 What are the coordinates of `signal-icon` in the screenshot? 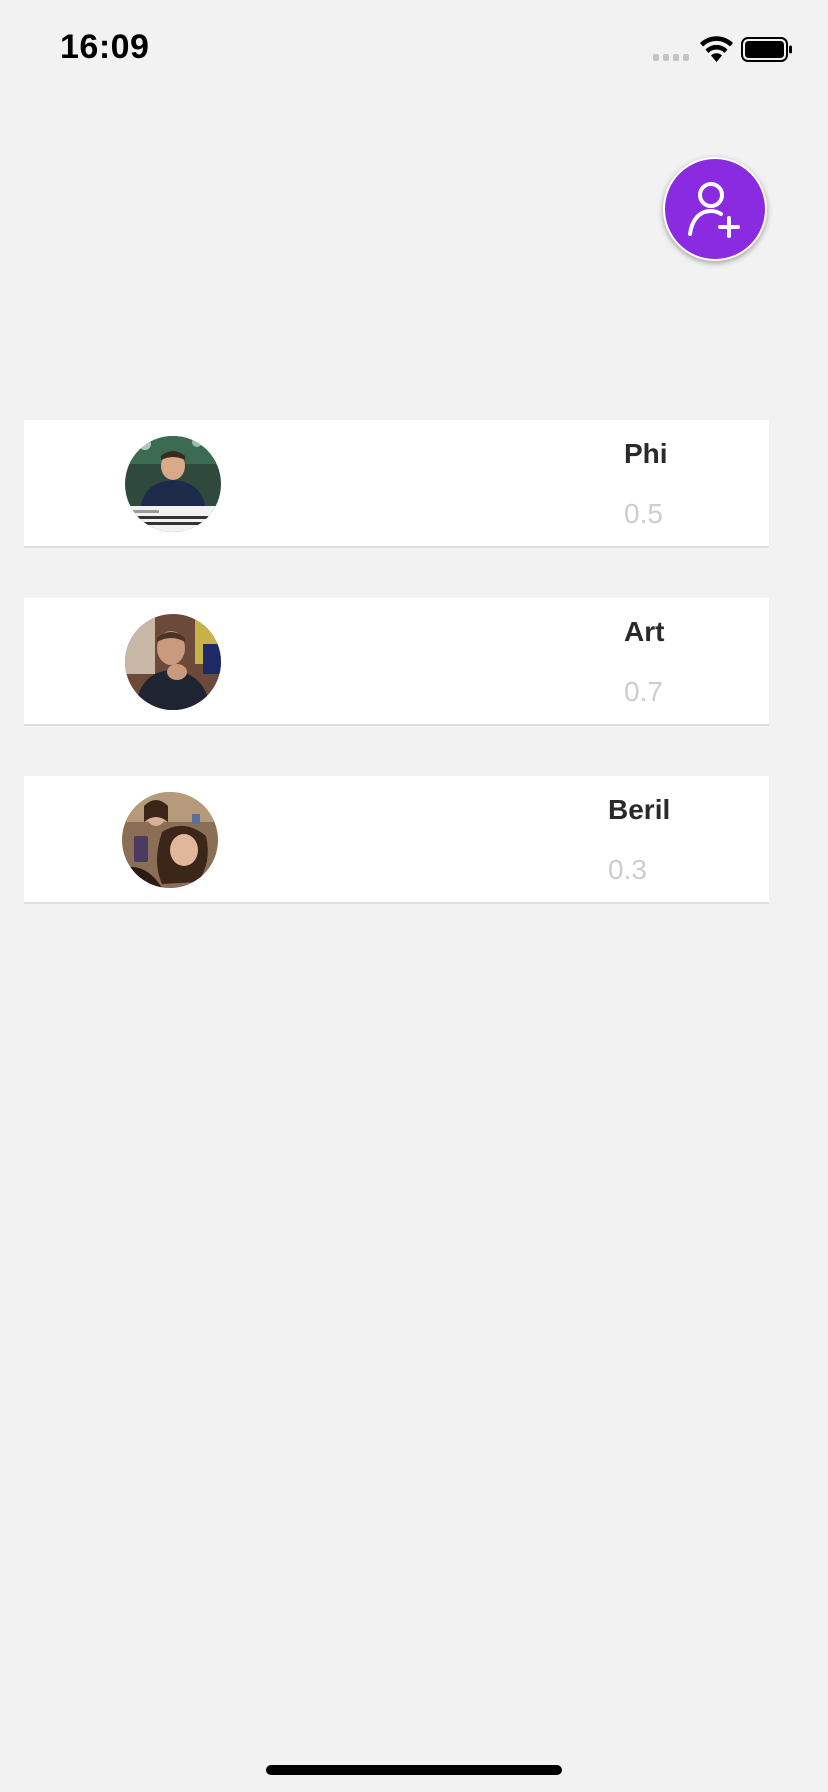 It's located at (671, 57).